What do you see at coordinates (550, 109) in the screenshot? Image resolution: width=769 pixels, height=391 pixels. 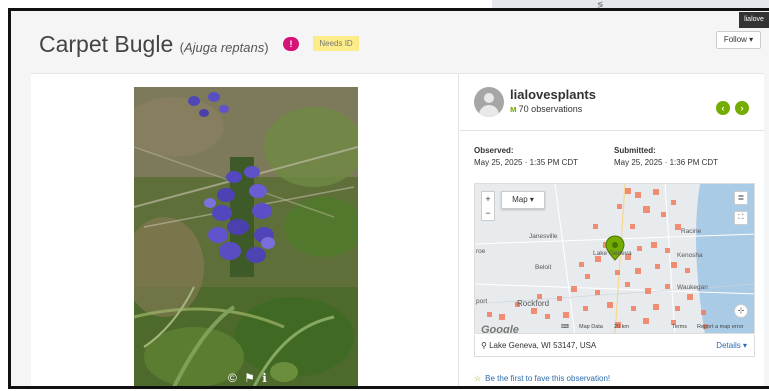 I see `observations-count-text: 70 observations` at bounding box center [550, 109].